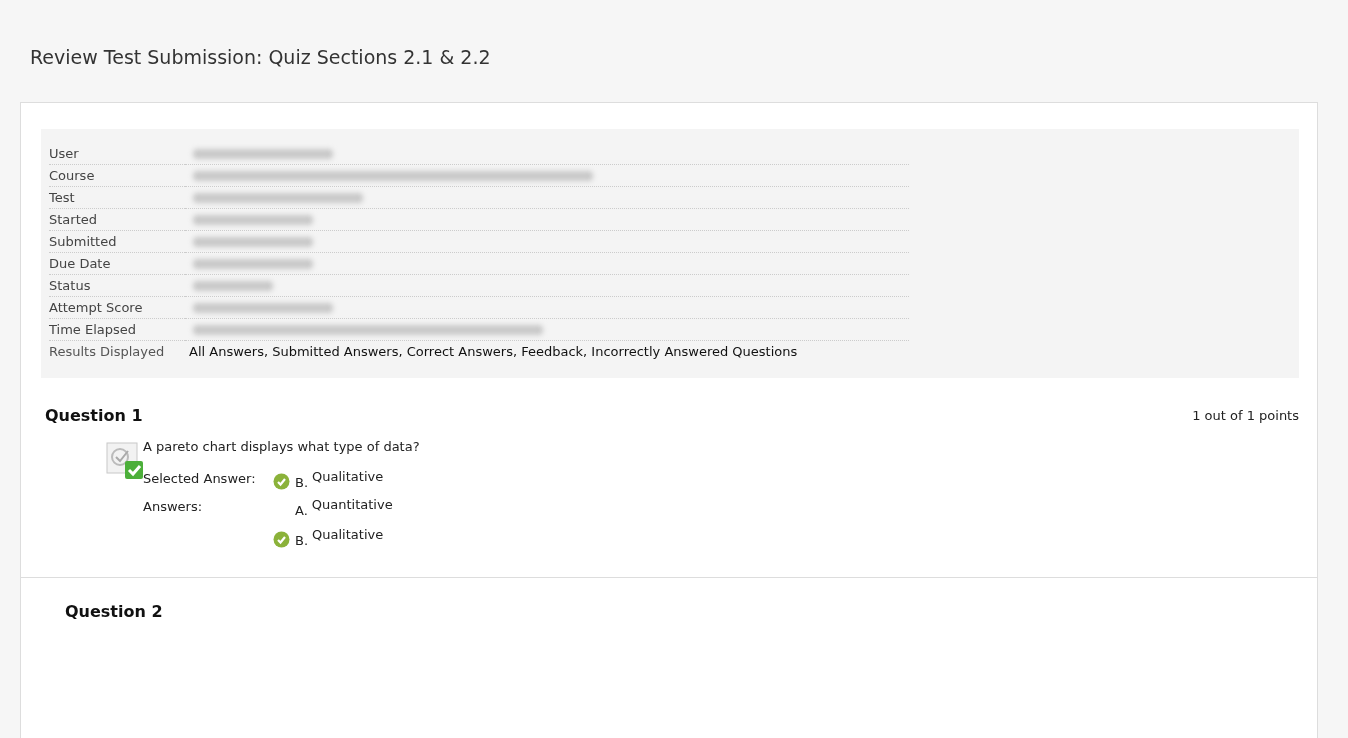  I want to click on detail-label: Course, so click(117, 176).